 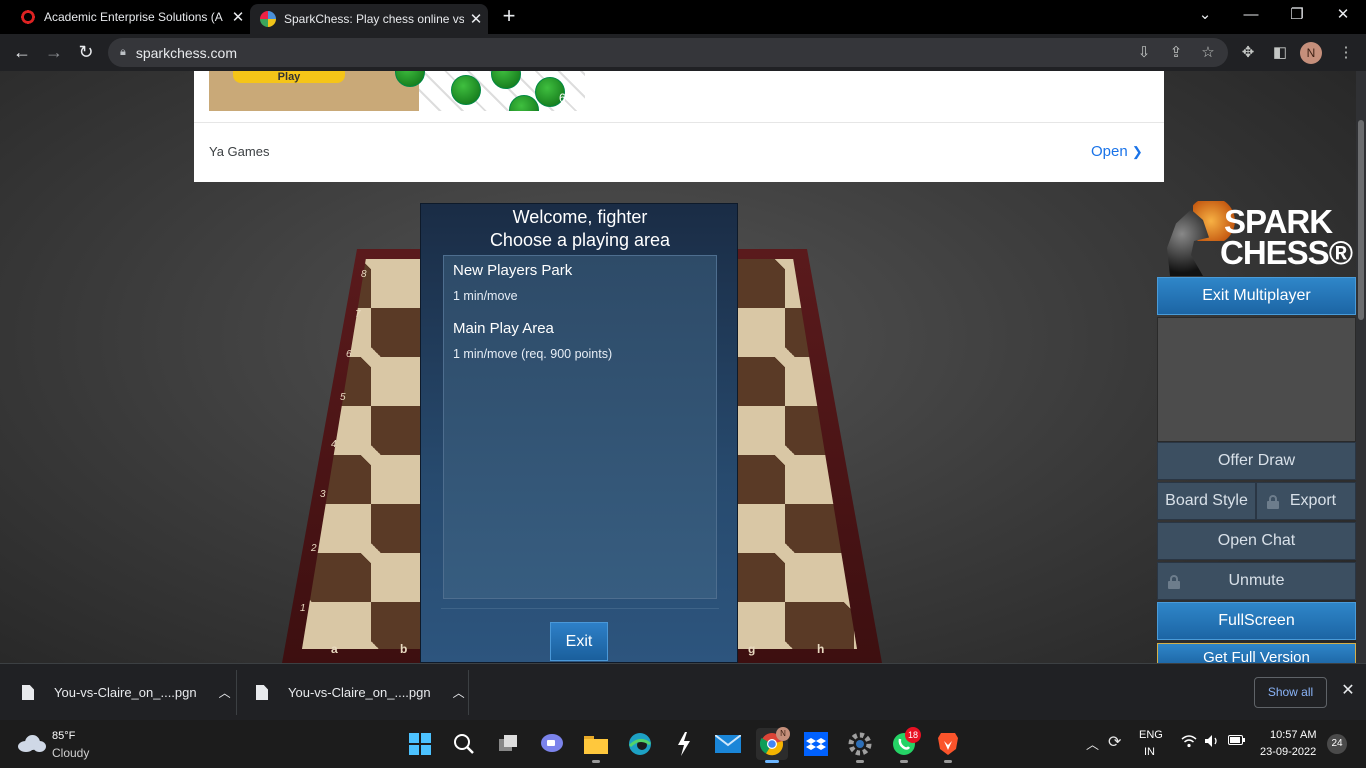 What do you see at coordinates (464, 744) in the screenshot?
I see `search-icon` at bounding box center [464, 744].